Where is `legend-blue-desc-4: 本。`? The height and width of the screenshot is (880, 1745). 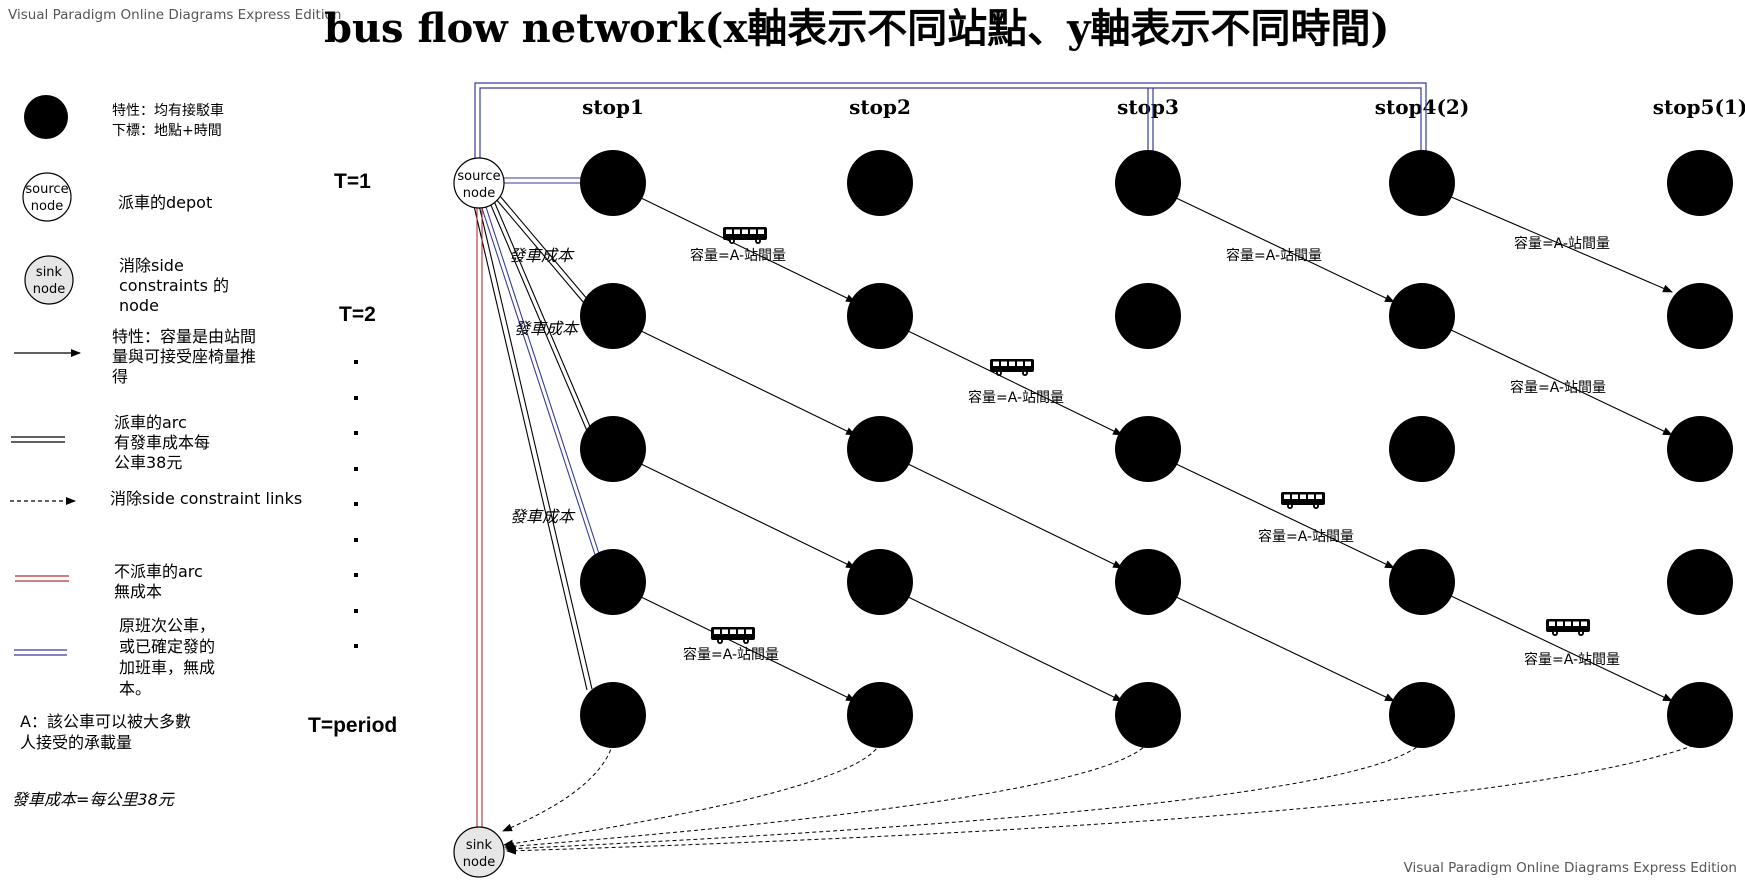 legend-blue-desc-4: 本。 is located at coordinates (135, 688).